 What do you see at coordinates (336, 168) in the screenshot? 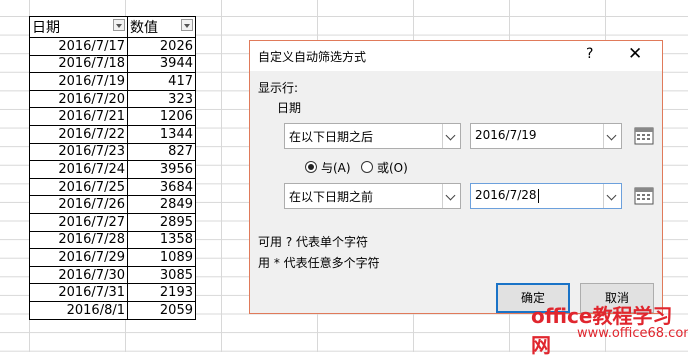
I see `and-label: 与(A)` at bounding box center [336, 168].